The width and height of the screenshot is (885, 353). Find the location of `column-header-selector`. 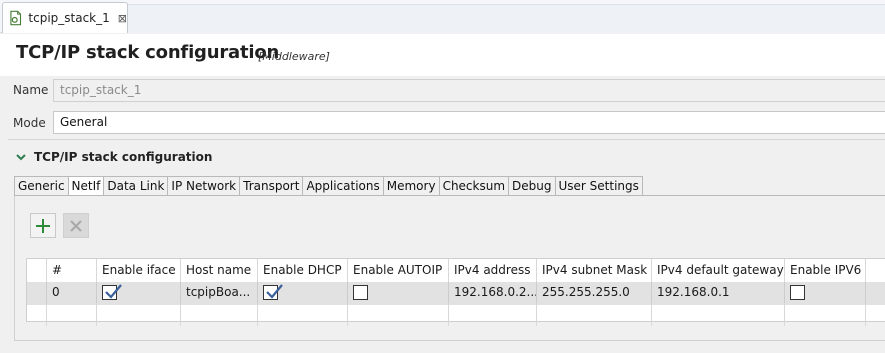

column-header-selector is located at coordinates (37, 270).